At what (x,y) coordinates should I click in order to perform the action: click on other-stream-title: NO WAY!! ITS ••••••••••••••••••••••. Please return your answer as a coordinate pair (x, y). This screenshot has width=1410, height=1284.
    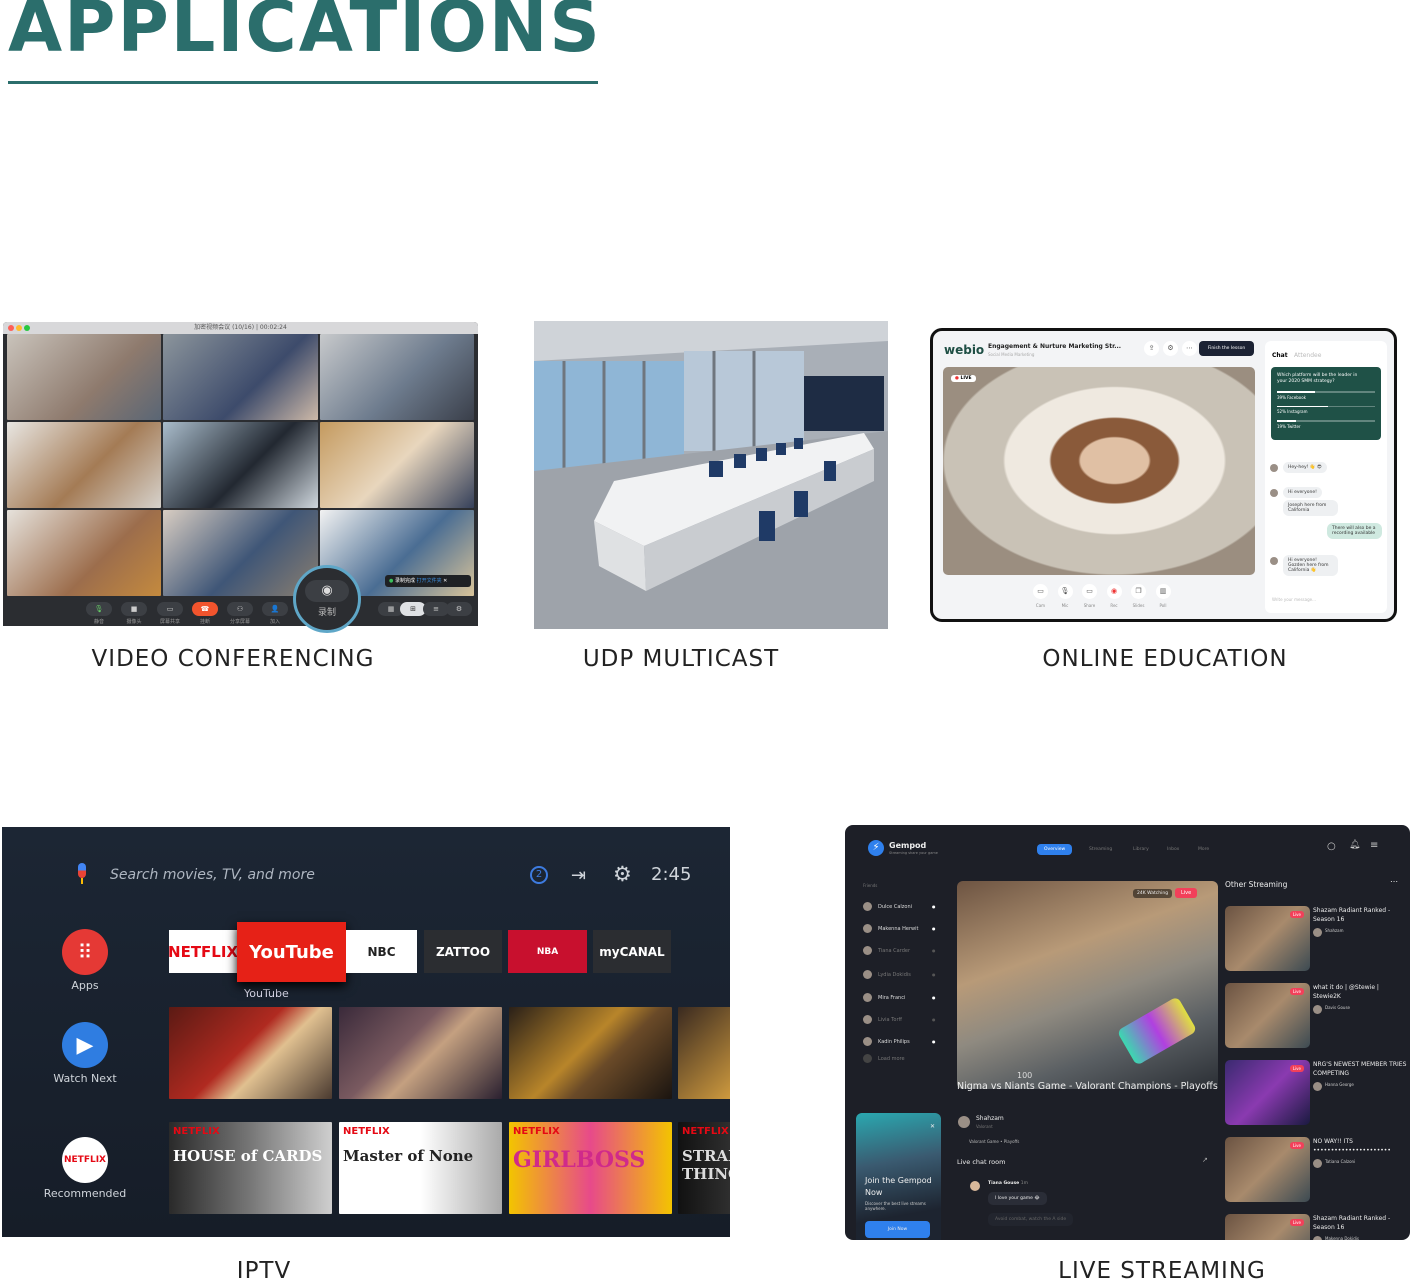
    Looking at the image, I should click on (1360, 1146).